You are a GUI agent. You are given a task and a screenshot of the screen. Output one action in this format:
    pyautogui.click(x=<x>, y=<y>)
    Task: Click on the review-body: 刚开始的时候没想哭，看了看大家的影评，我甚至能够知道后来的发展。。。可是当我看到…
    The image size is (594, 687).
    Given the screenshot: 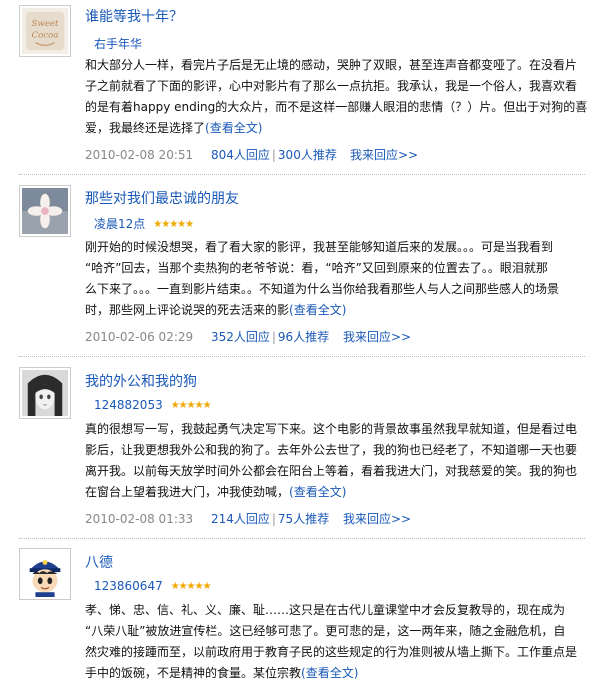 What is the action you would take?
    pyautogui.click(x=335, y=279)
    